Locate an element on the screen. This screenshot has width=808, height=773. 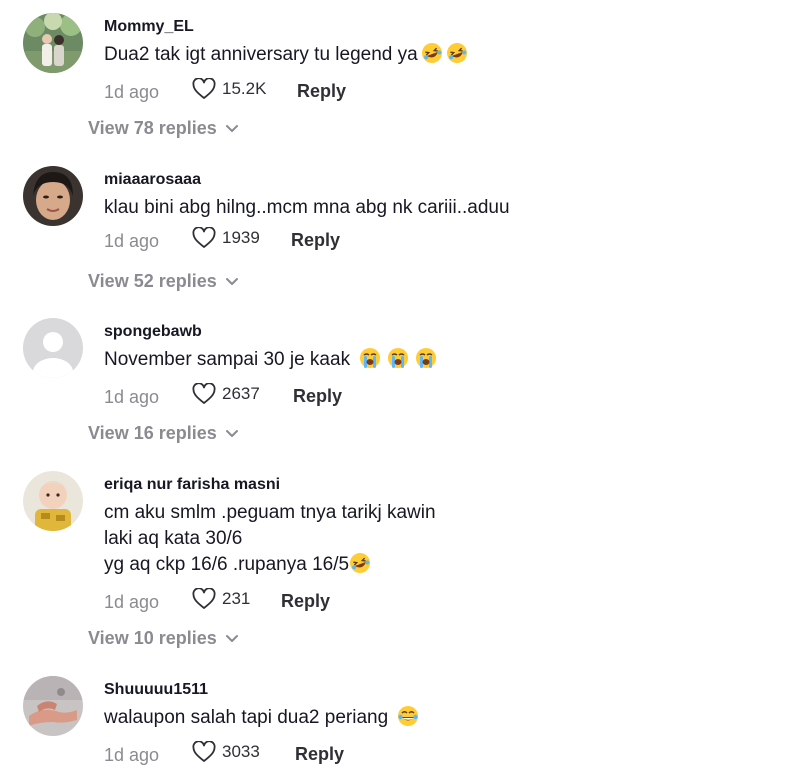
view-replies-button: View 78 replies is located at coordinates (163, 128).